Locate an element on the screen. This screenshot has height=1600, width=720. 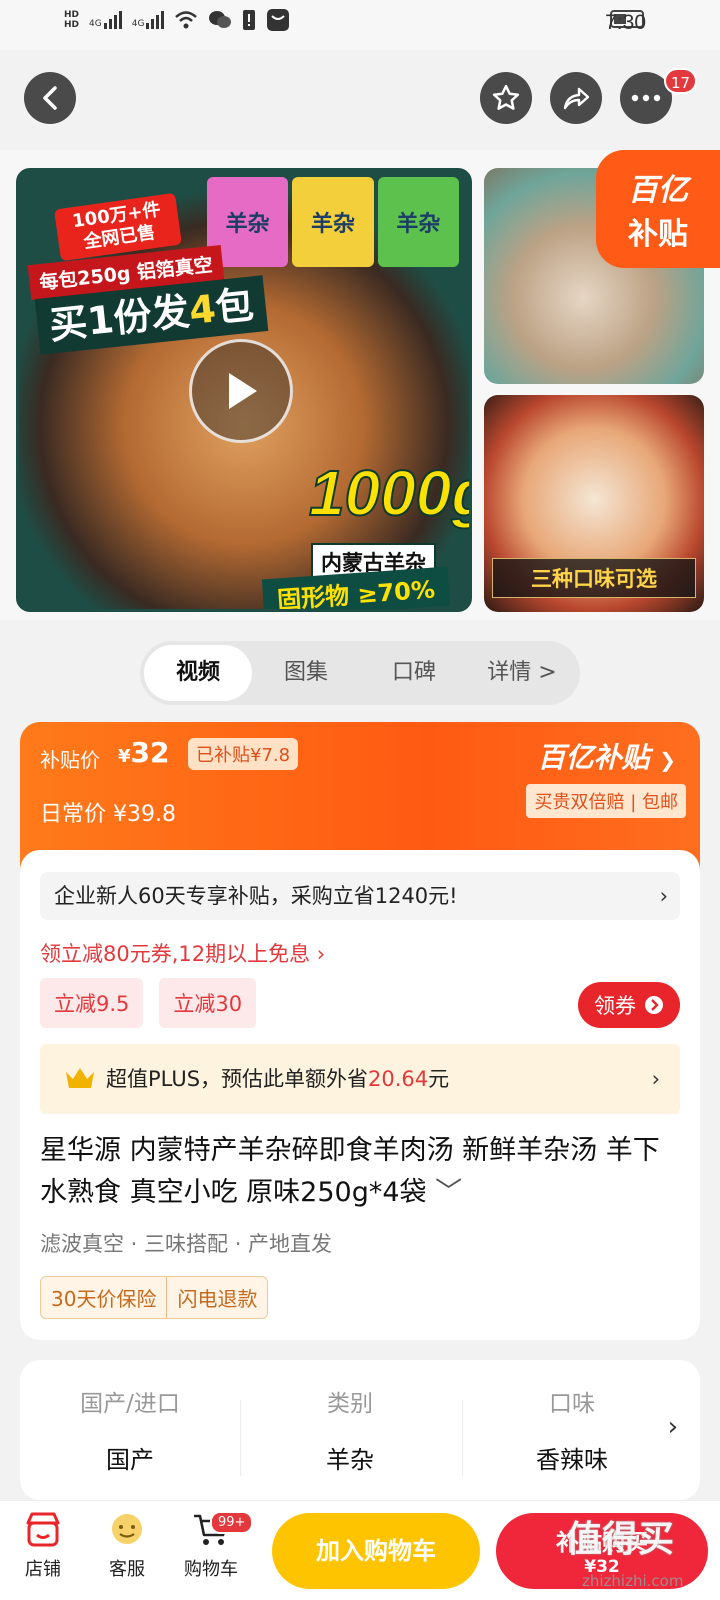
subsidy-price: ¥32 is located at coordinates (144, 752).